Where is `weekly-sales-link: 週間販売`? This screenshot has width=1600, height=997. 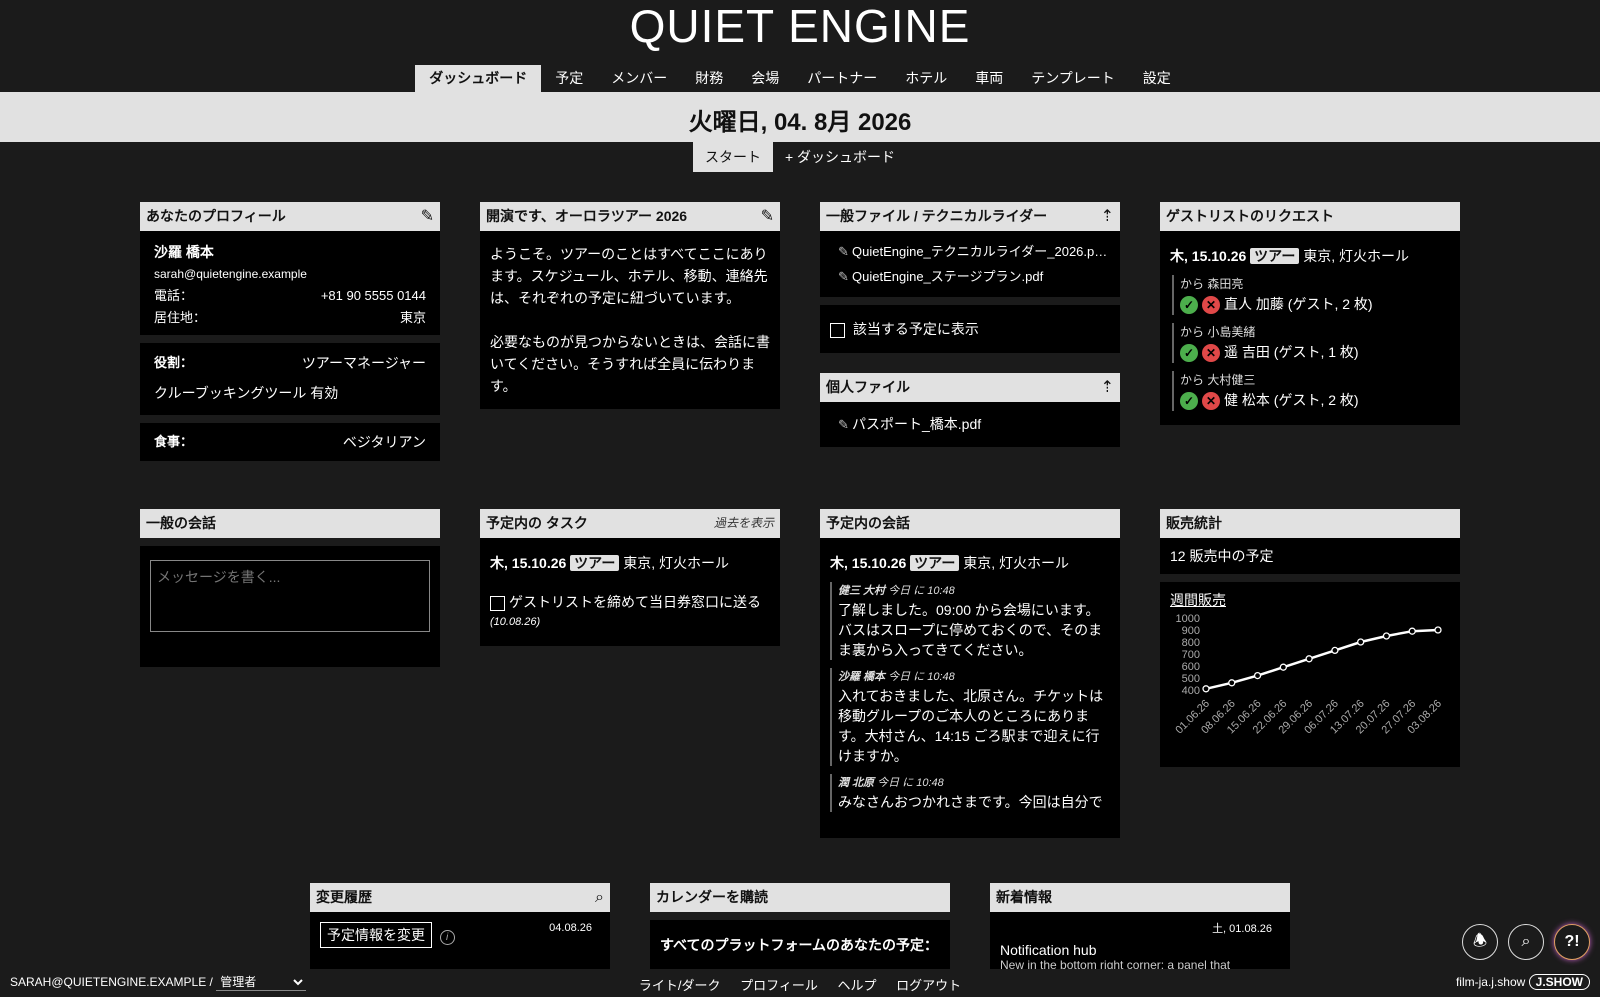
weekly-sales-link: 週間販売 is located at coordinates (1310, 600).